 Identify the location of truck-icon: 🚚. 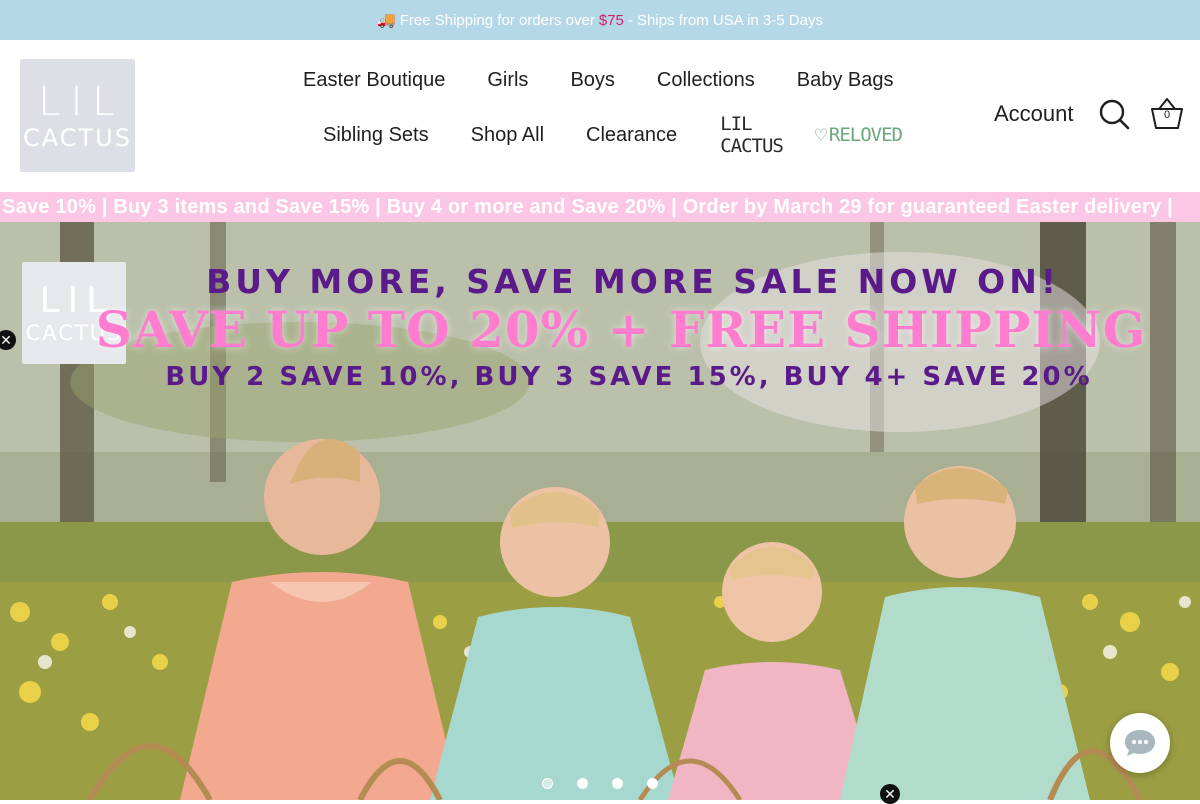
(386, 20).